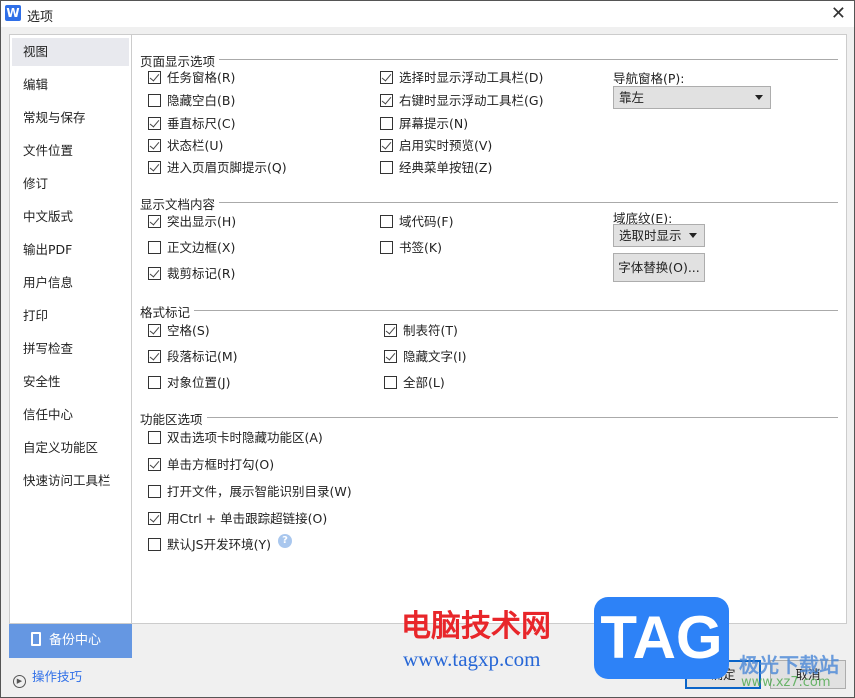 Image resolution: width=855 pixels, height=698 pixels. I want to click on checkbox-label: 隐藏空白(B), so click(201, 100).